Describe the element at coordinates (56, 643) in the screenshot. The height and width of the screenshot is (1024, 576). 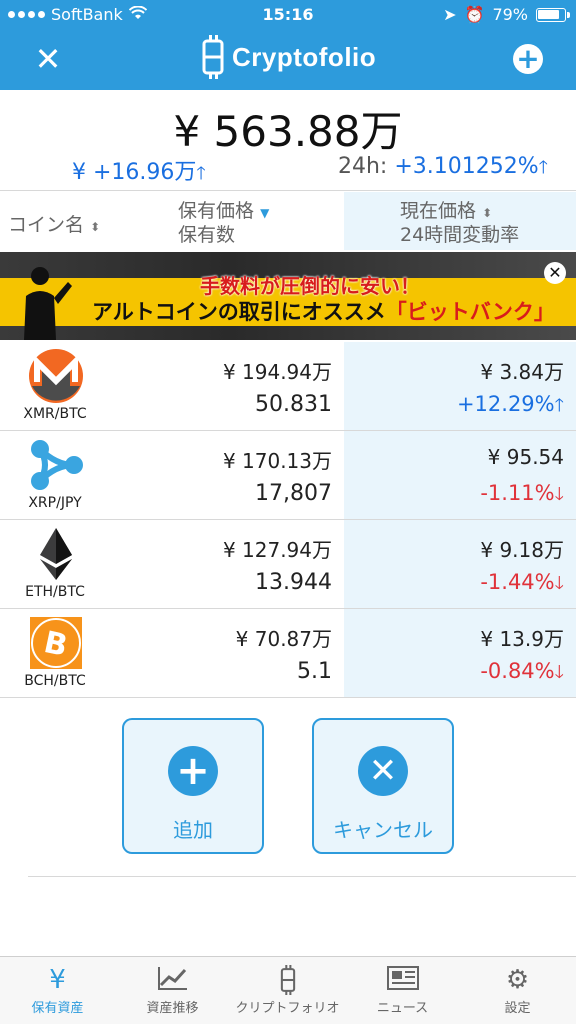
I see `bitcoin-cash-icon: B` at that location.